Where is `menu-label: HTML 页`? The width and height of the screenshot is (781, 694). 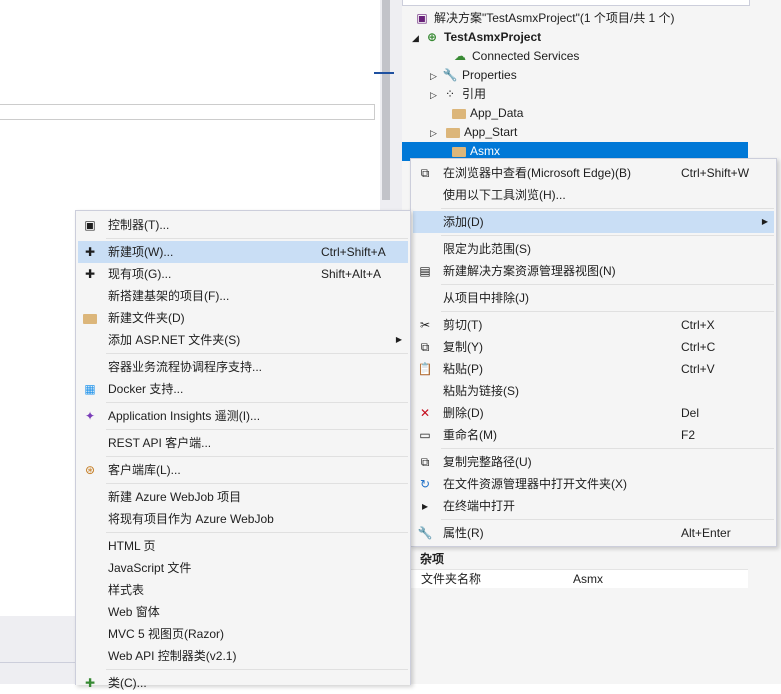
menu-label: HTML 页 is located at coordinates (132, 546).